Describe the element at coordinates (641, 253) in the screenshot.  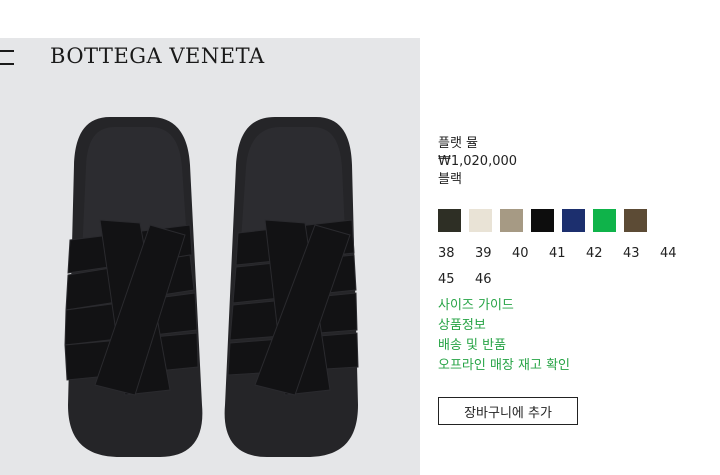
I see `size-option: 43` at that location.